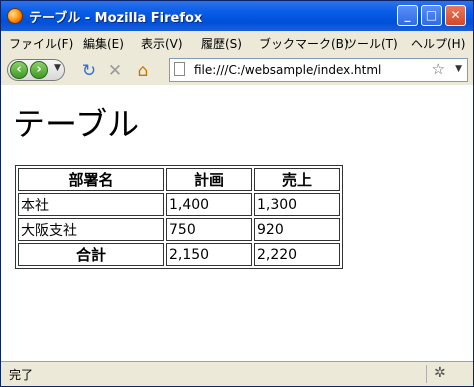 The width and height of the screenshot is (474, 387). What do you see at coordinates (19, 70) in the screenshot?
I see `back-button: ‹` at bounding box center [19, 70].